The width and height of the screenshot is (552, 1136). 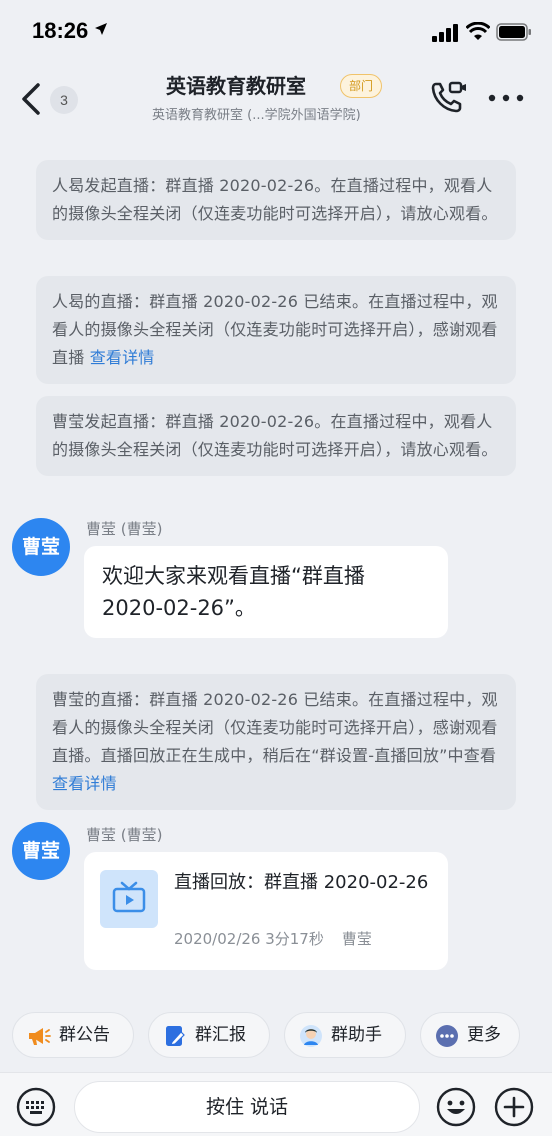 I want to click on message-text: 欢迎大家来观看直播“群直播 2020-02-26”。, so click(x=233, y=592).